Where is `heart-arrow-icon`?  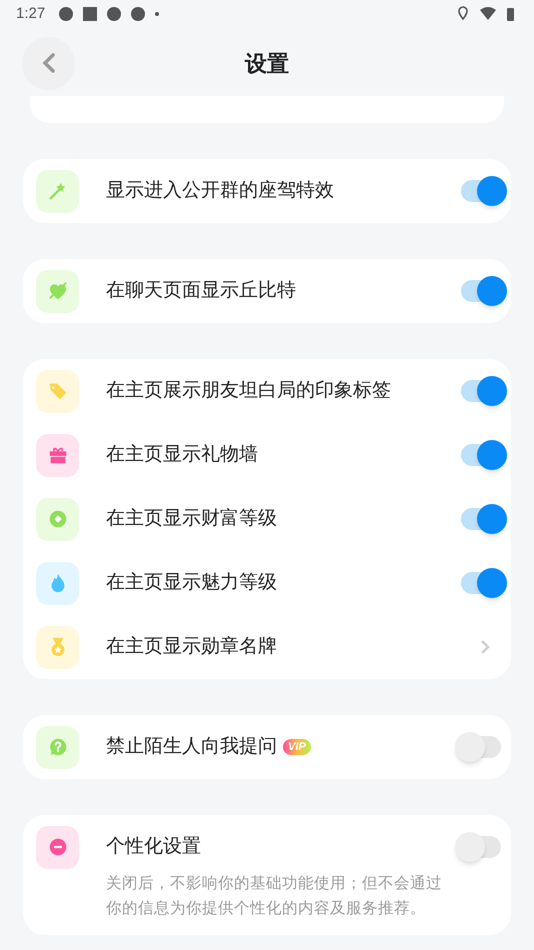 heart-arrow-icon is located at coordinates (57, 291).